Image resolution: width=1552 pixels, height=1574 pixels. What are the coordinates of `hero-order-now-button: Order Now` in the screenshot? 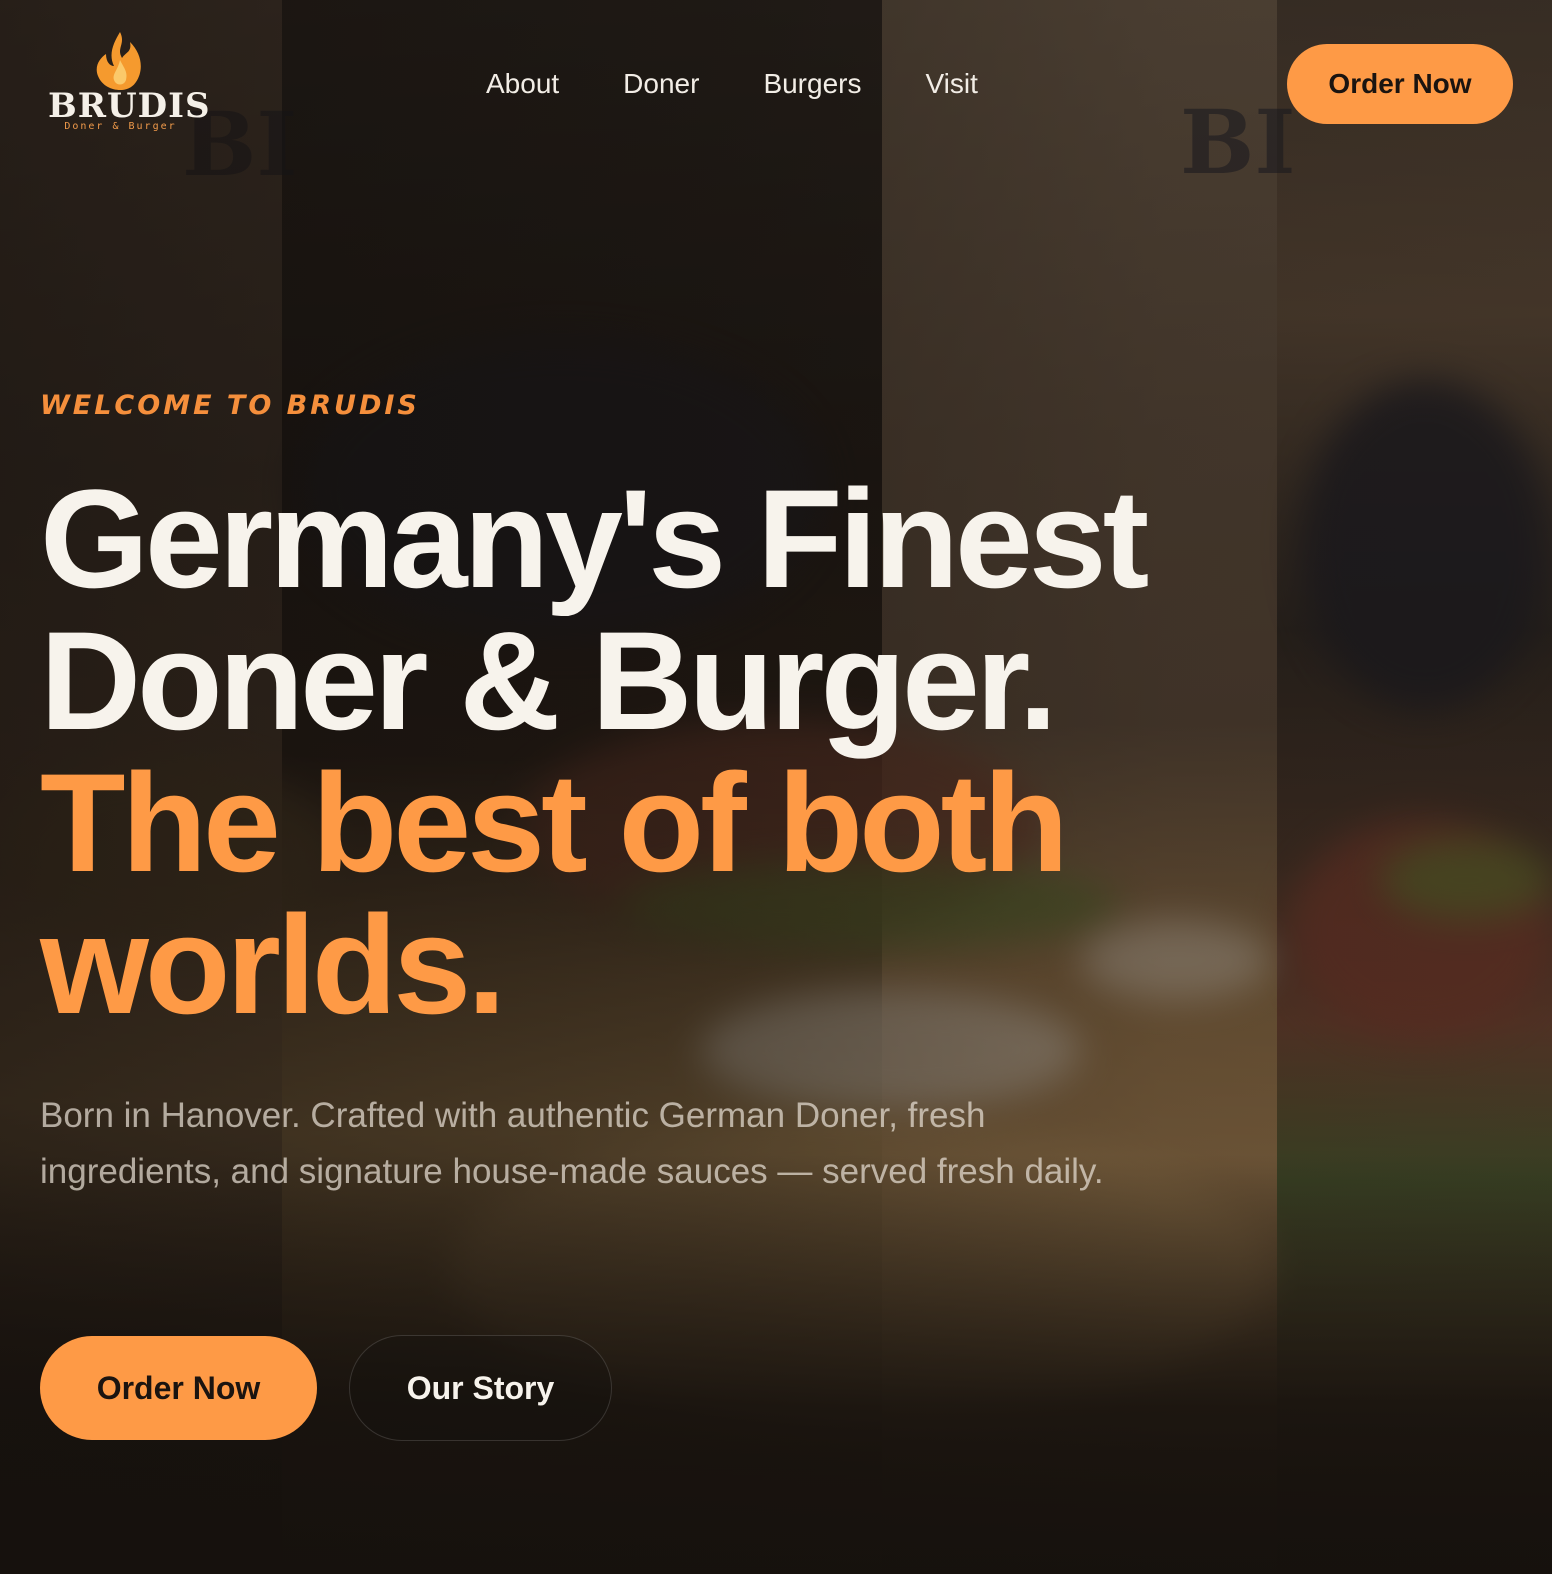 It's located at (178, 1388).